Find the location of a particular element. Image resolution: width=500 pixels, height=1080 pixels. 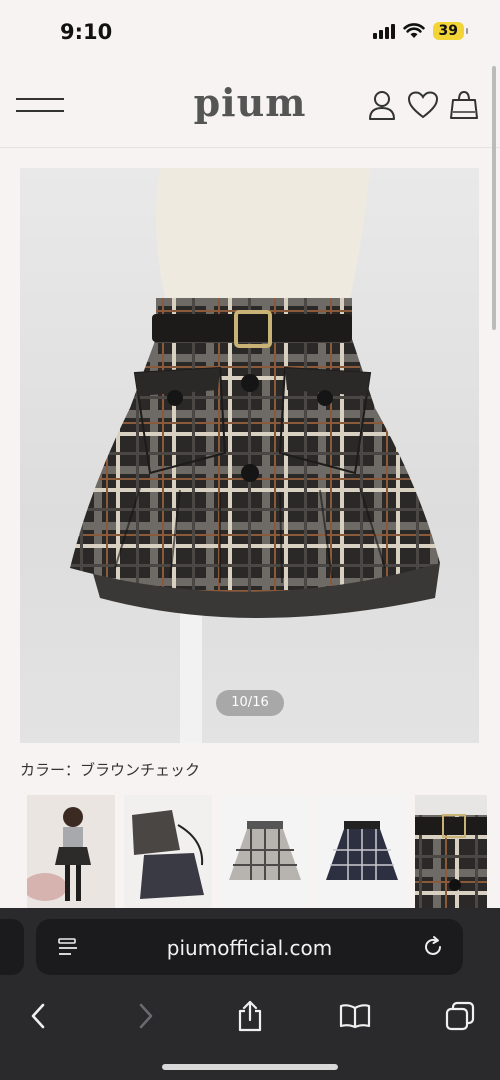

thumbnail-model-photo is located at coordinates (71, 855).